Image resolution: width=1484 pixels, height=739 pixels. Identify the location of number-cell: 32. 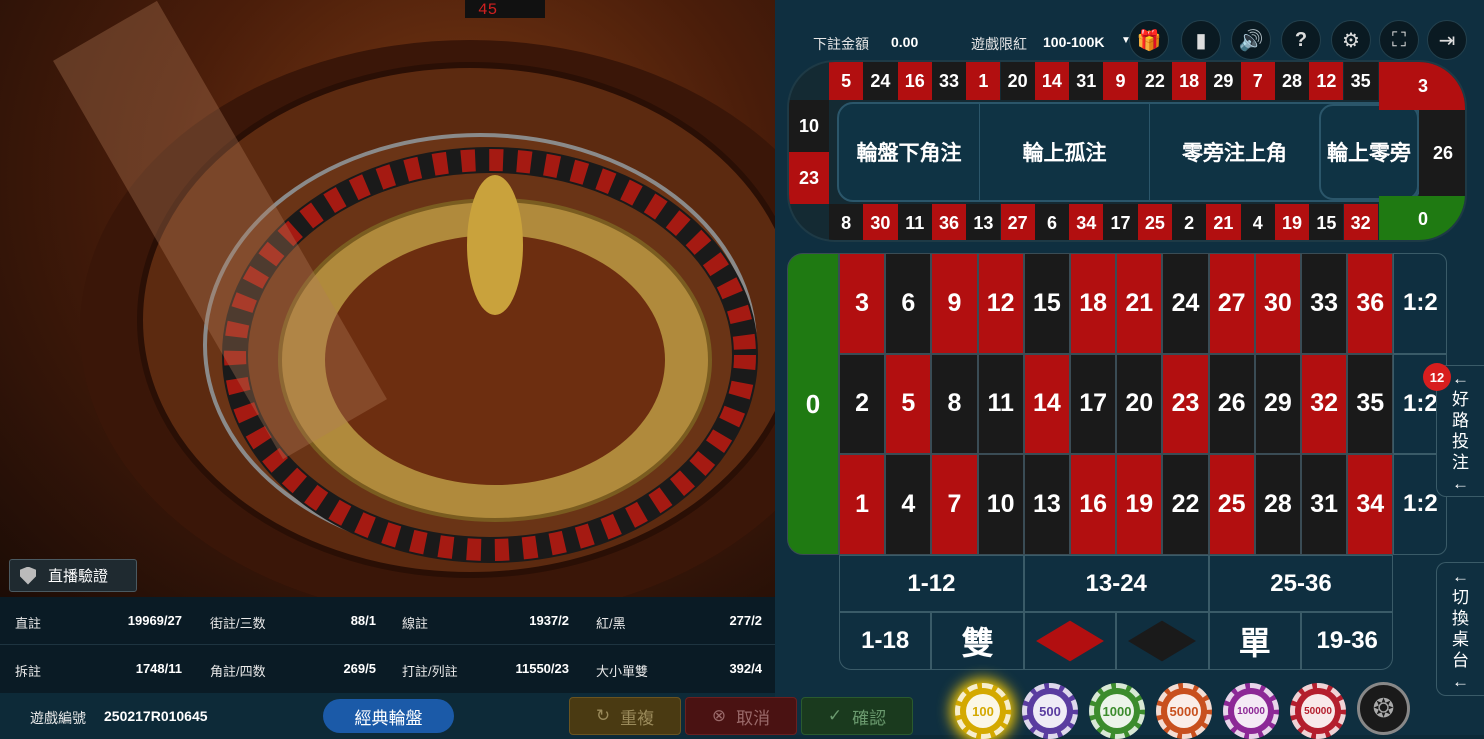
(1324, 403).